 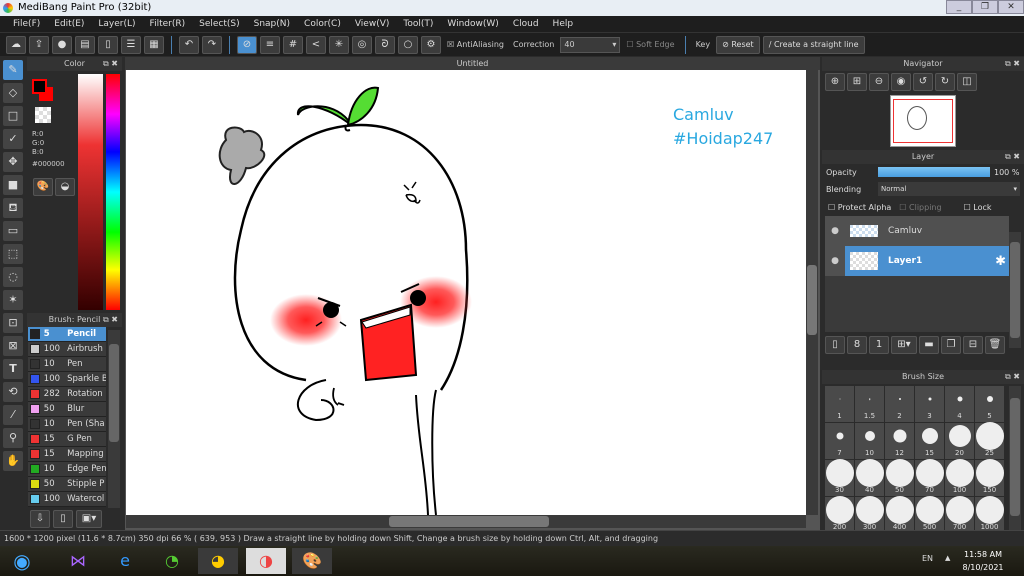 What do you see at coordinates (475, 44) in the screenshot?
I see `antialiasing-checkbox: ☒ AntiAliasing` at bounding box center [475, 44].